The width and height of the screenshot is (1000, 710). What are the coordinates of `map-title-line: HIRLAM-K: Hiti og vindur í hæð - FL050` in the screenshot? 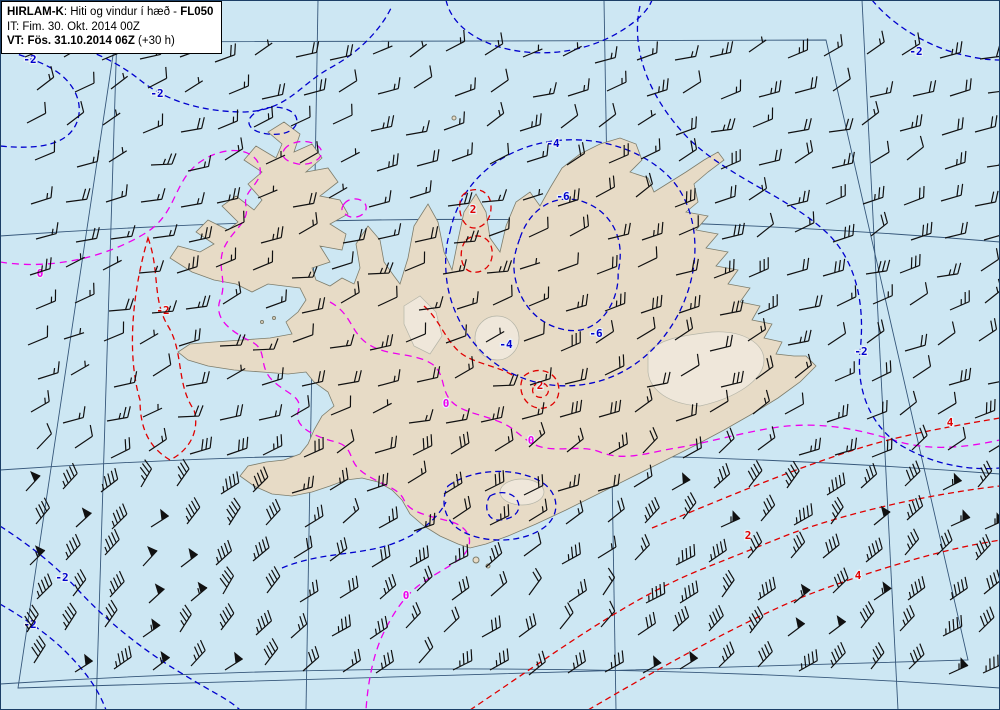 It's located at (110, 12).